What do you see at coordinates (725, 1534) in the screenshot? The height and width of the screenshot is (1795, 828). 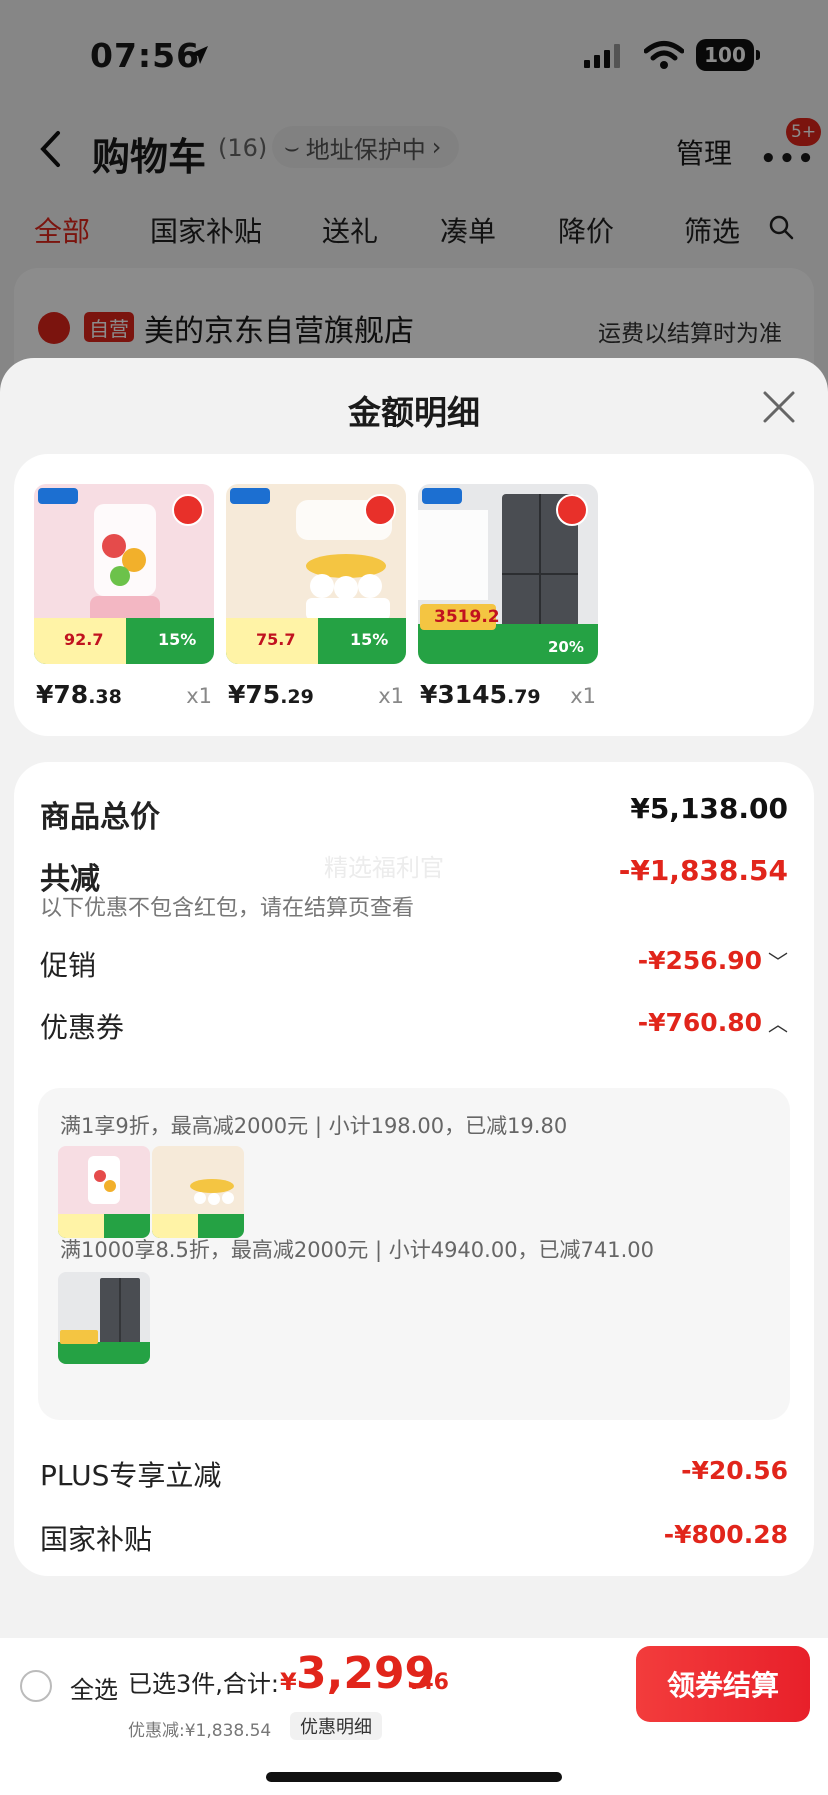 I see `national-subsidy-value: -¥800.28` at bounding box center [725, 1534].